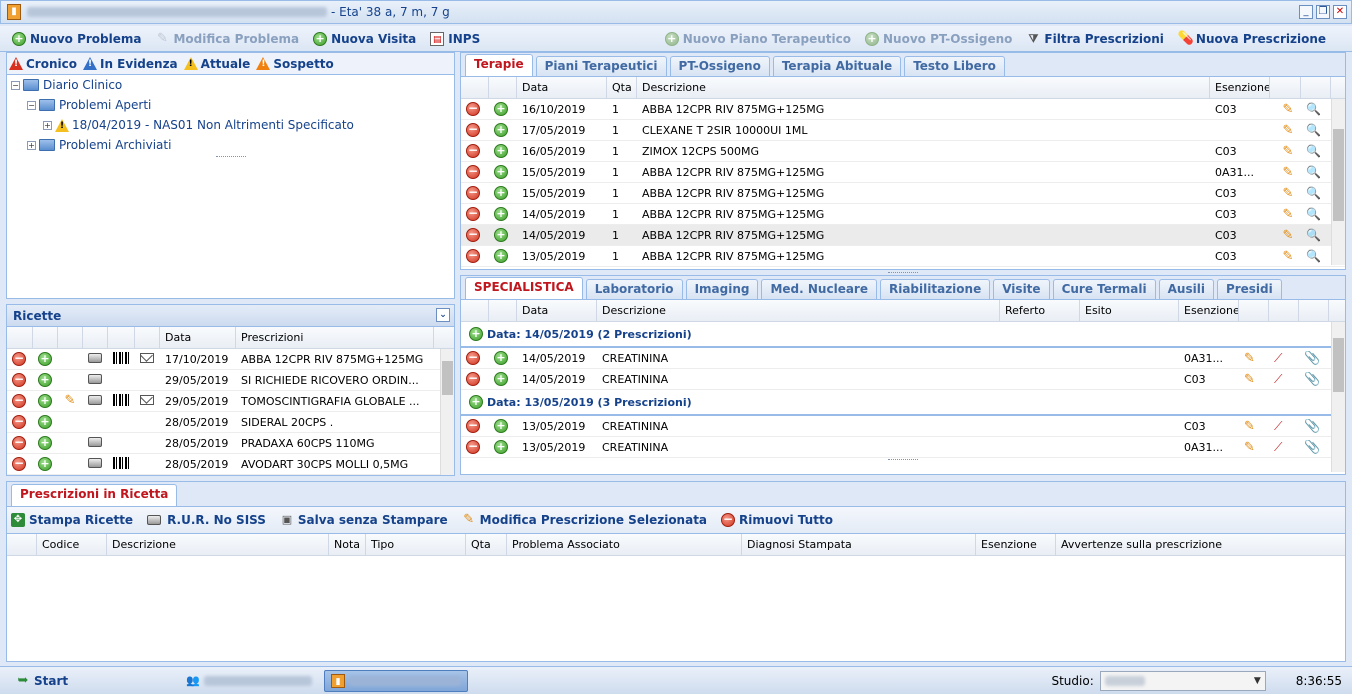 The image size is (1352, 694). Describe the element at coordinates (1340, 12) in the screenshot. I see `close-button: ✕` at that location.